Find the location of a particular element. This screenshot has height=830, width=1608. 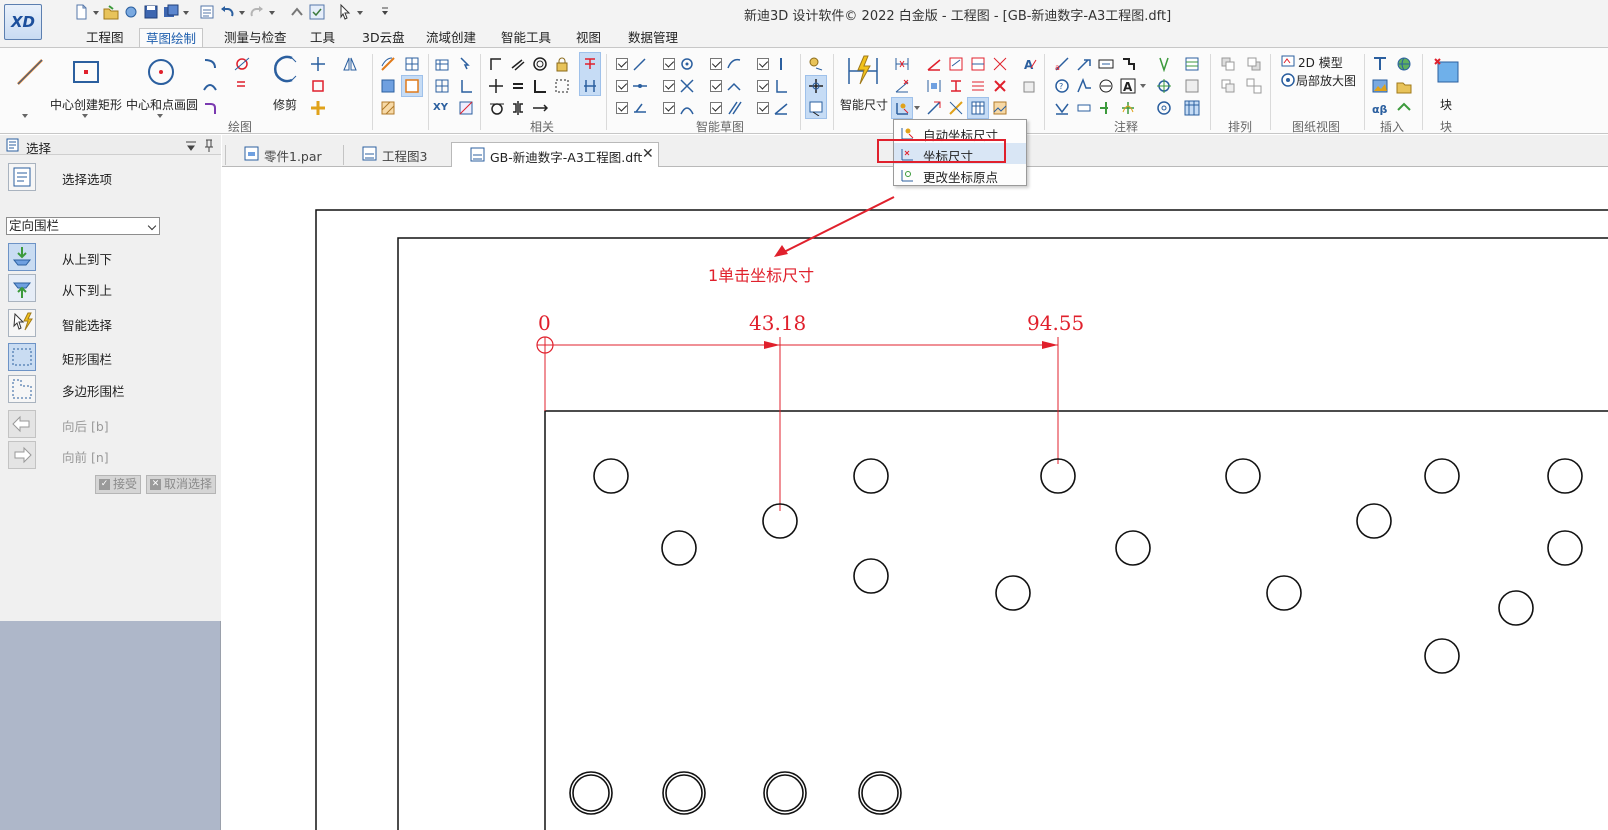

dimension-image-icon is located at coordinates (1000, 108).